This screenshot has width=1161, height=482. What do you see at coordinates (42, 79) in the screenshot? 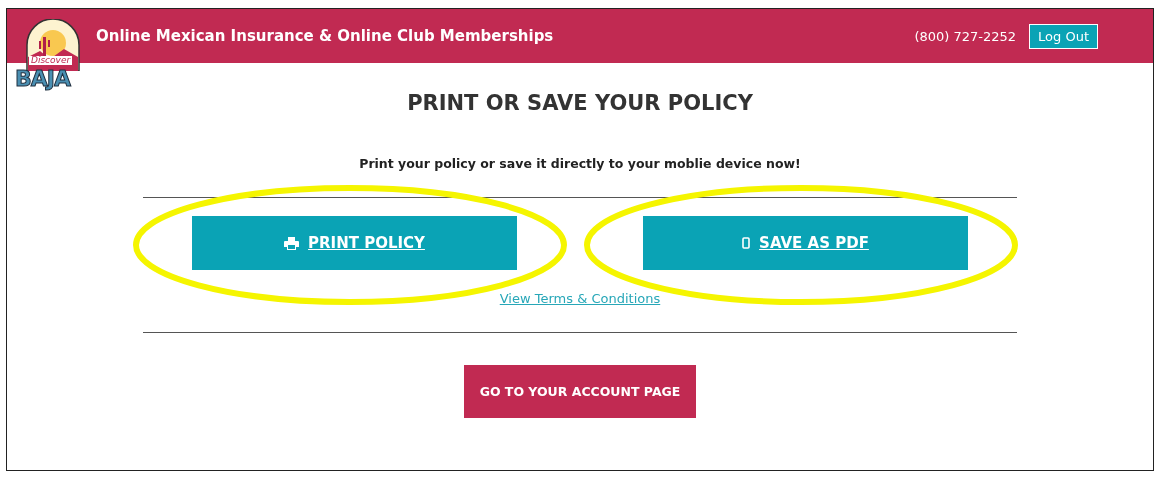
I see `logo-wordmark: BAJA` at bounding box center [42, 79].